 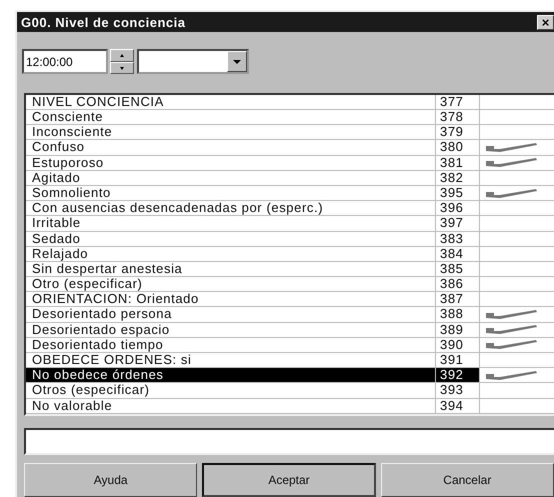 What do you see at coordinates (545, 22) in the screenshot?
I see `close-button: ×` at bounding box center [545, 22].